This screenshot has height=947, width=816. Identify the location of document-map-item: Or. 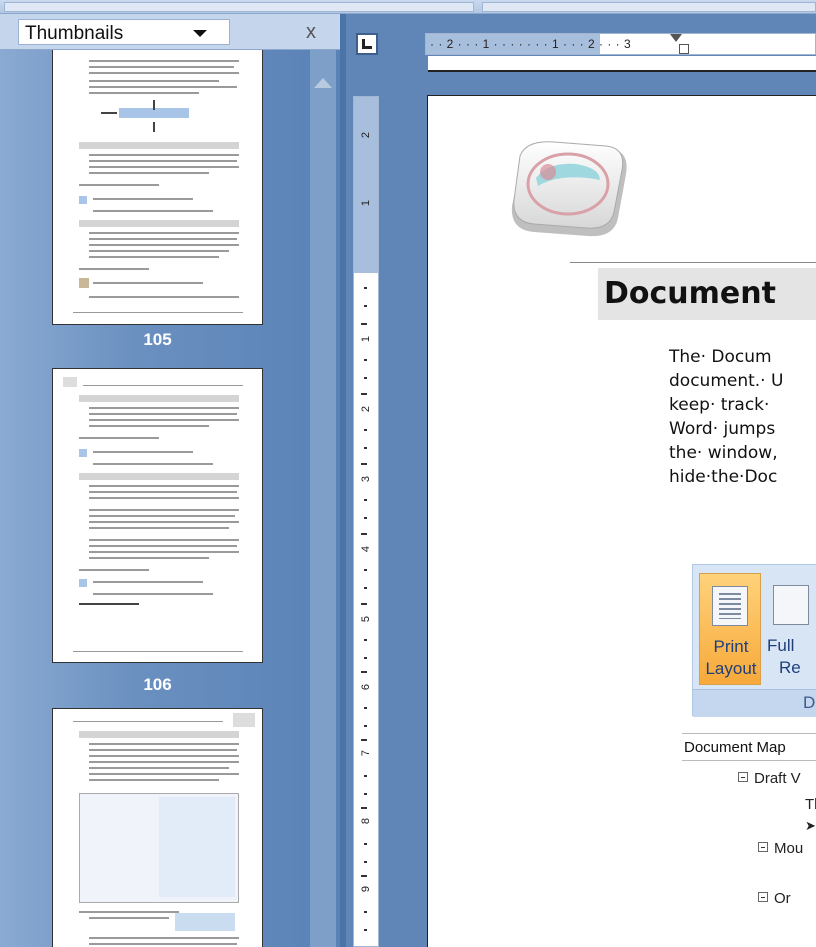
(774, 898).